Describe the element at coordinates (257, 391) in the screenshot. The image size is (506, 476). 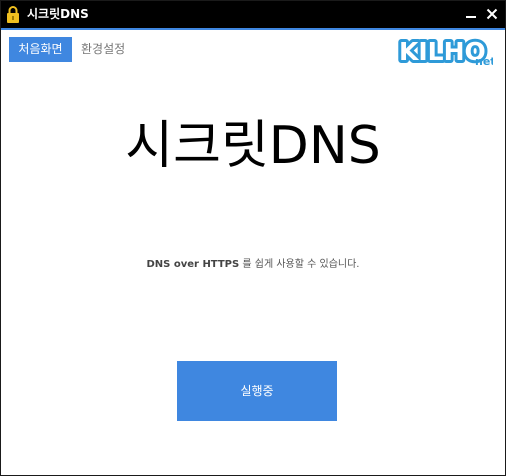
I see `run-button: 실행중` at that location.